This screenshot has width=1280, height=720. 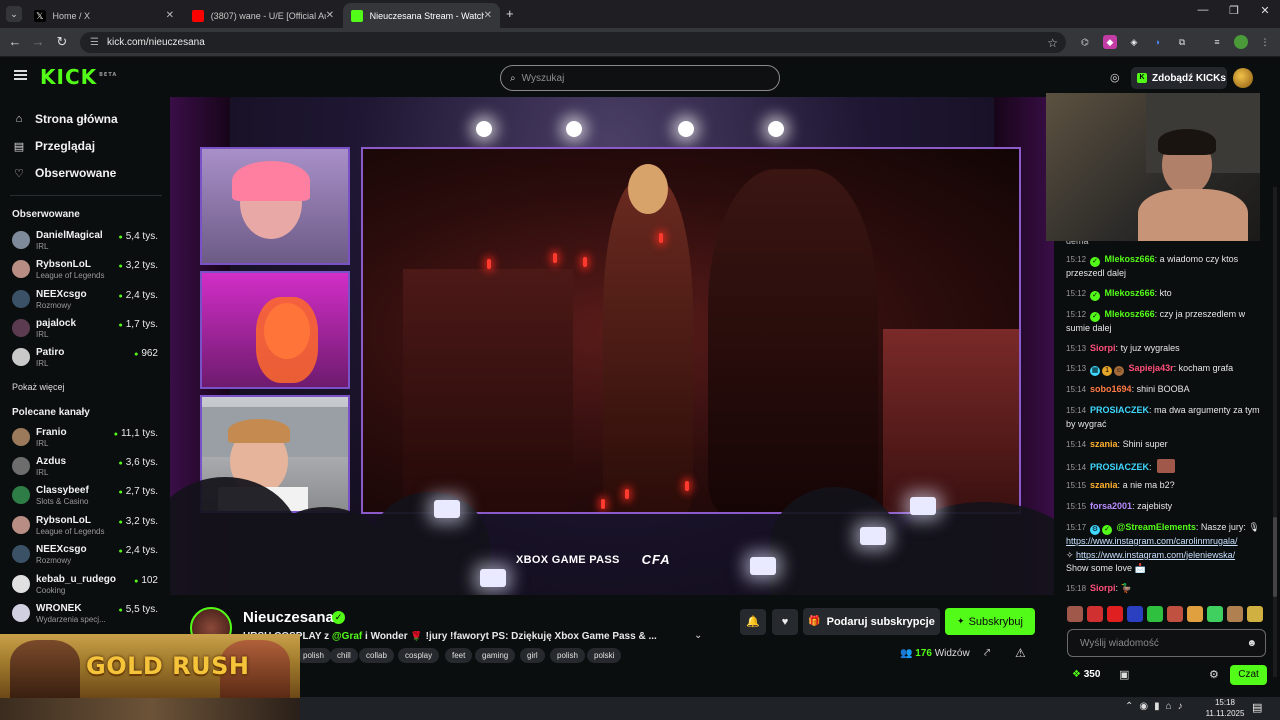 What do you see at coordinates (698, 635) in the screenshot?
I see `chevron-down-icon: ⌄` at bounding box center [698, 635].